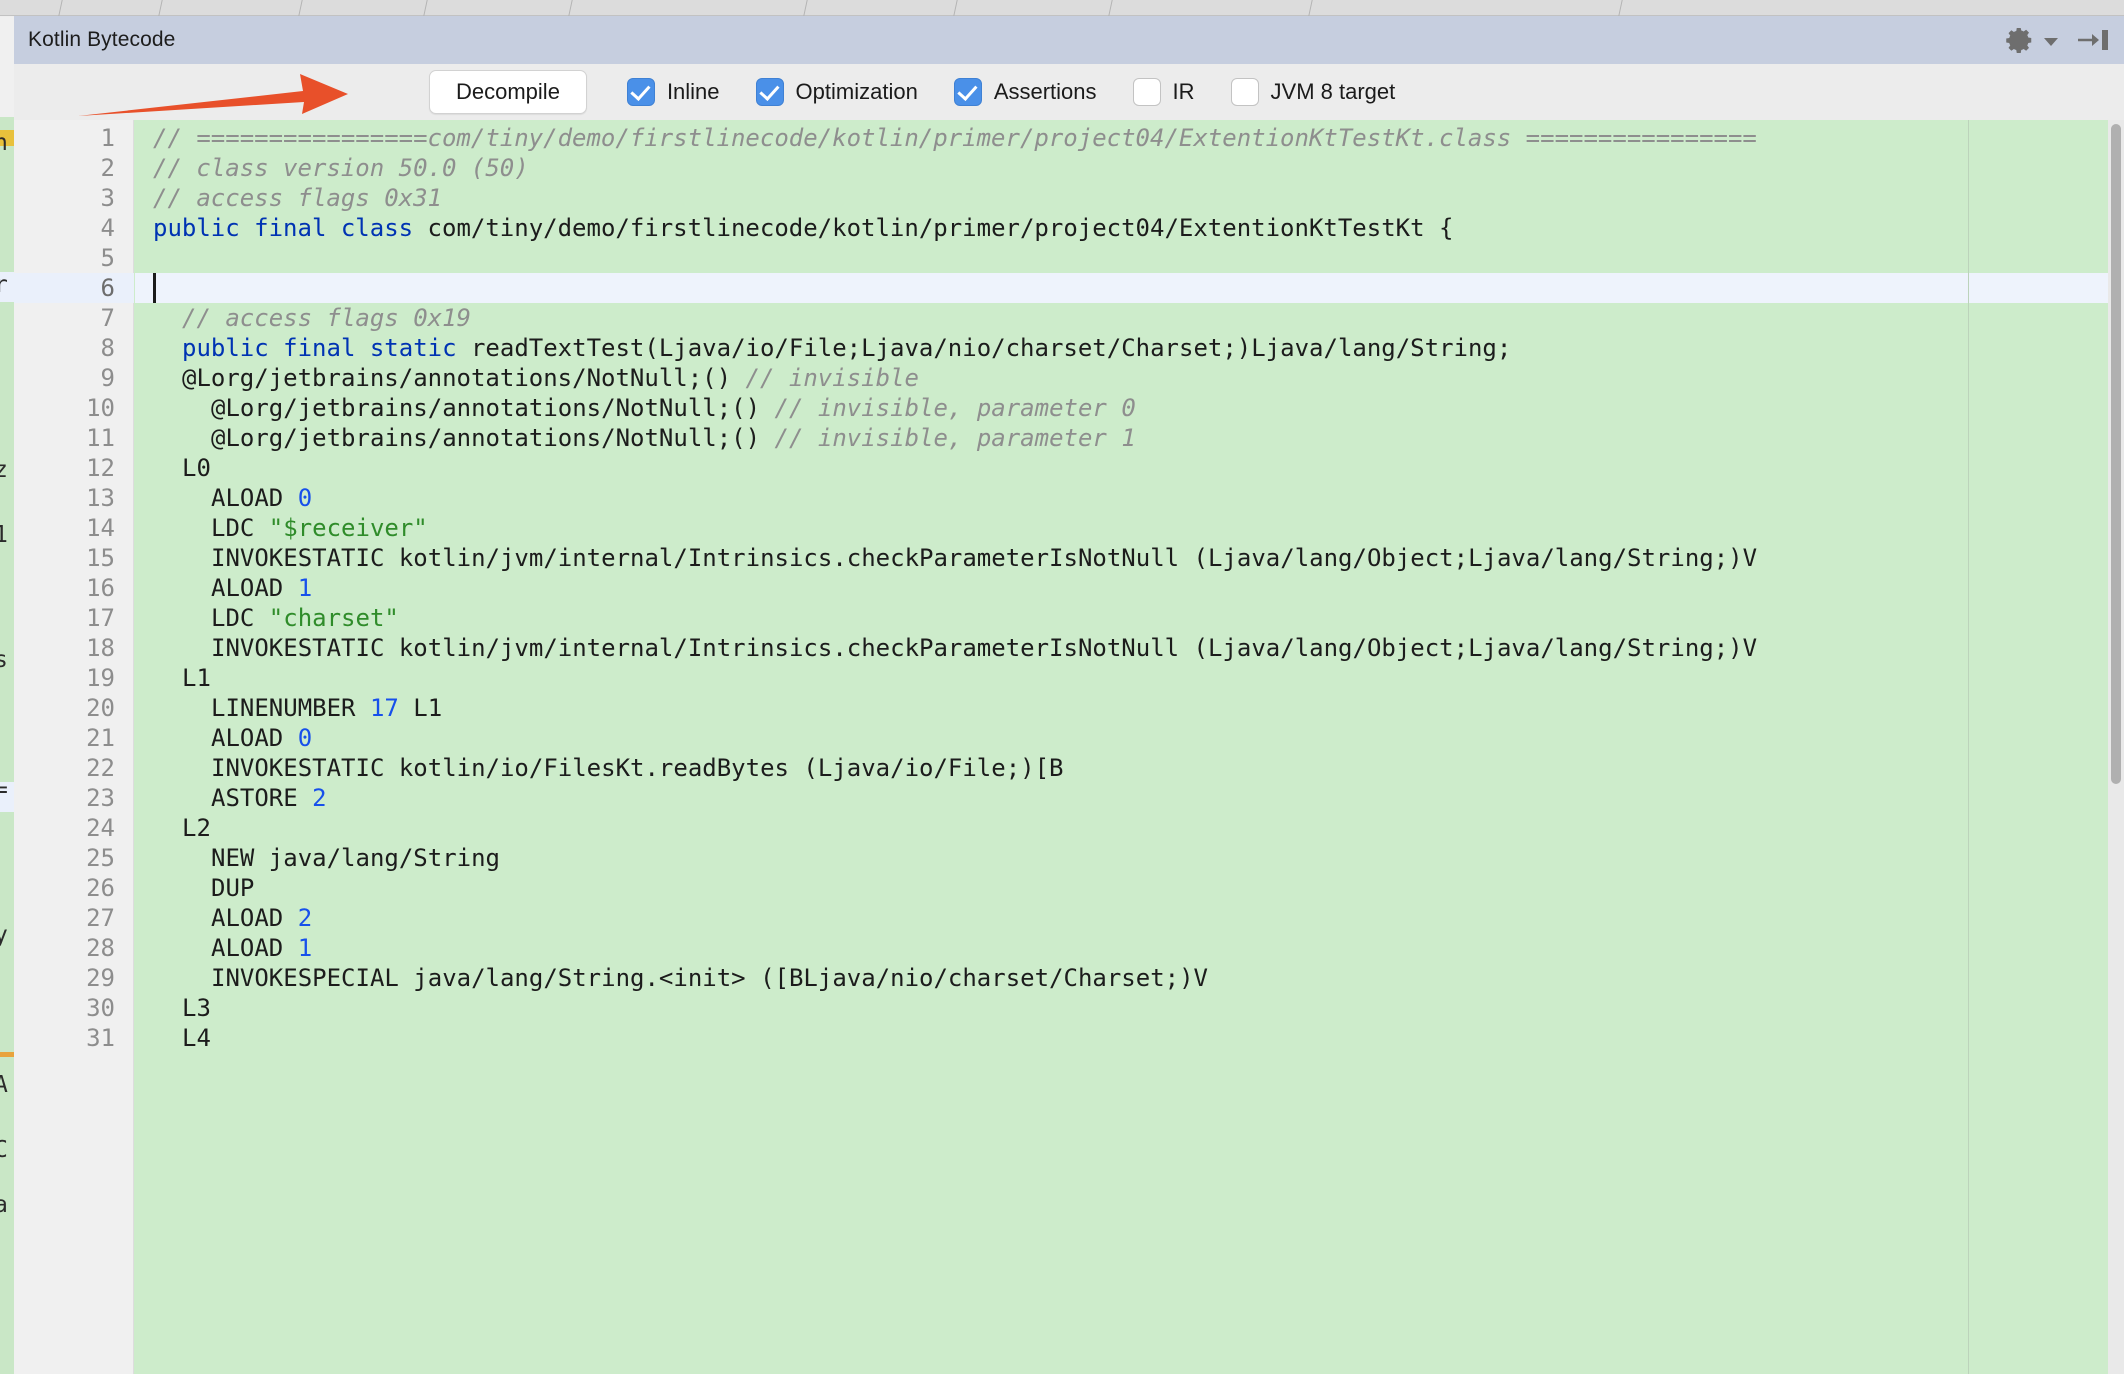  Describe the element at coordinates (420, 708) in the screenshot. I see `code-token-pl: L1` at that location.